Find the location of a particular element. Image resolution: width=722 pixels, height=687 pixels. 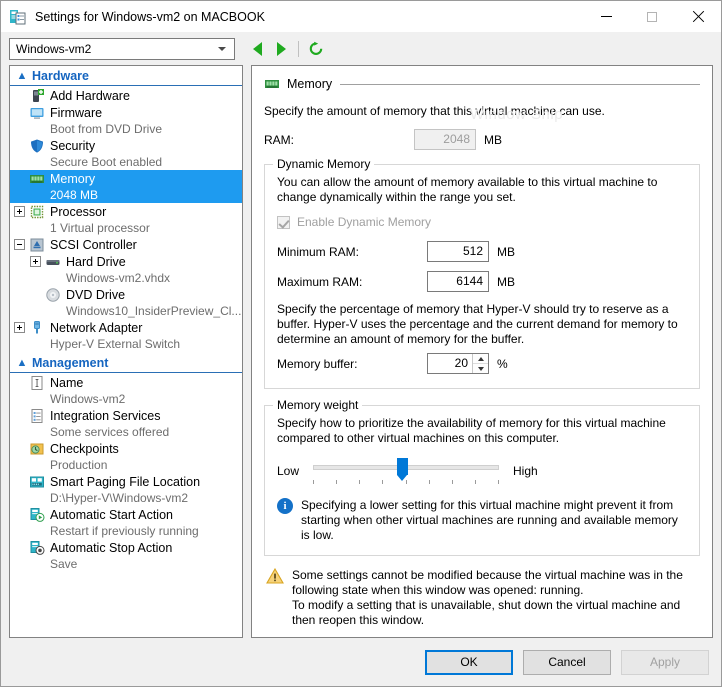

ram-row: RAM: 2048 MB is located at coordinates (482, 139).